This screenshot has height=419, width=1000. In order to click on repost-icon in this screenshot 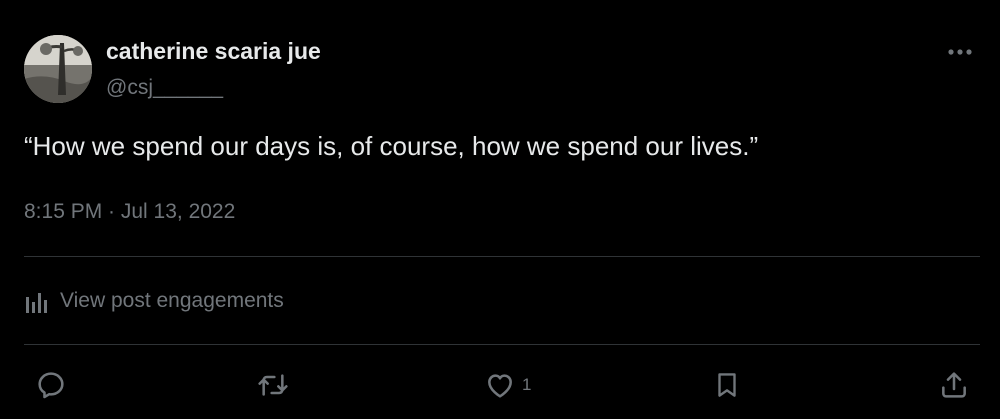, I will do `click(273, 385)`.